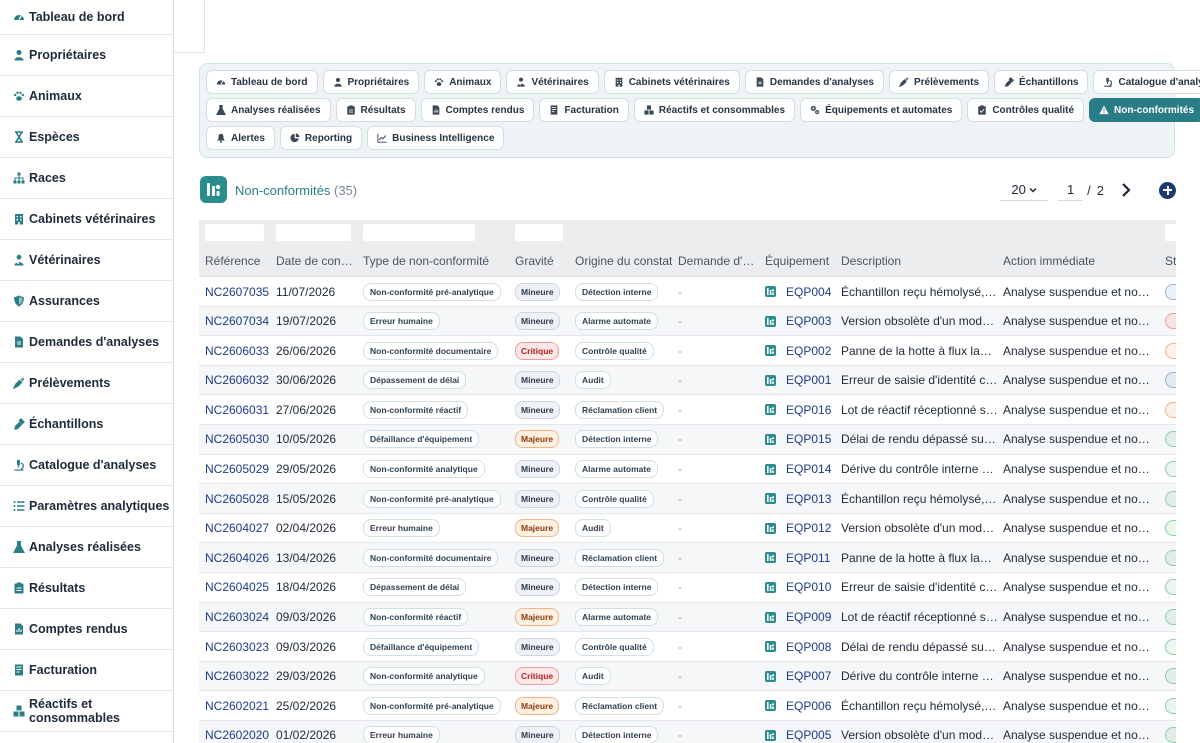 Image resolution: width=1200 pixels, height=743 pixels. I want to click on equipement-link: EQP011, so click(808, 558).